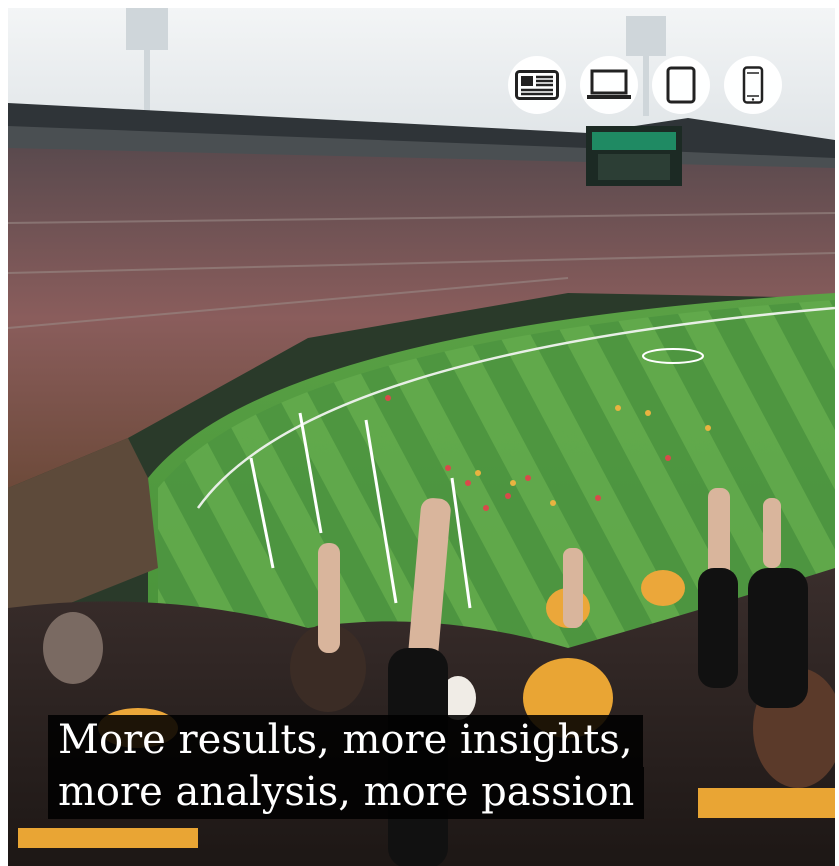 This screenshot has width=839, height=866. I want to click on newspaper-icon, so click(537, 85).